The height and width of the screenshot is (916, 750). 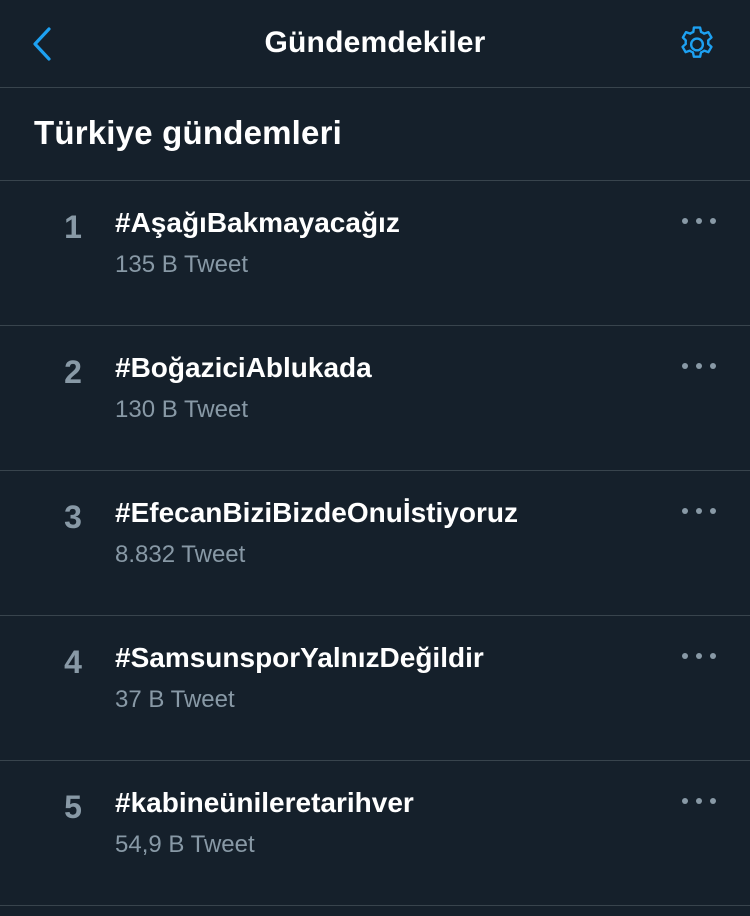 I want to click on settings-button, so click(x=697, y=45).